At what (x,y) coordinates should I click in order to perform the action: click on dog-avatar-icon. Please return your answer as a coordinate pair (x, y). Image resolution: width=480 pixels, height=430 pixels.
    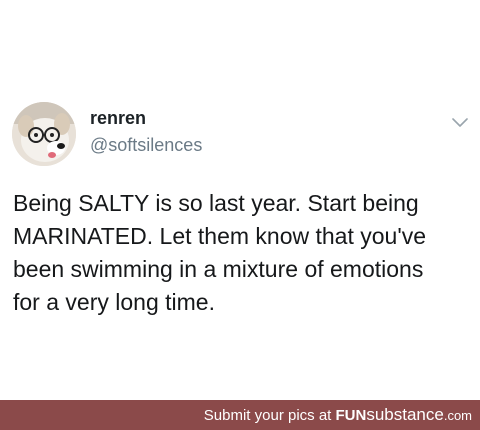
    Looking at the image, I should click on (44, 134).